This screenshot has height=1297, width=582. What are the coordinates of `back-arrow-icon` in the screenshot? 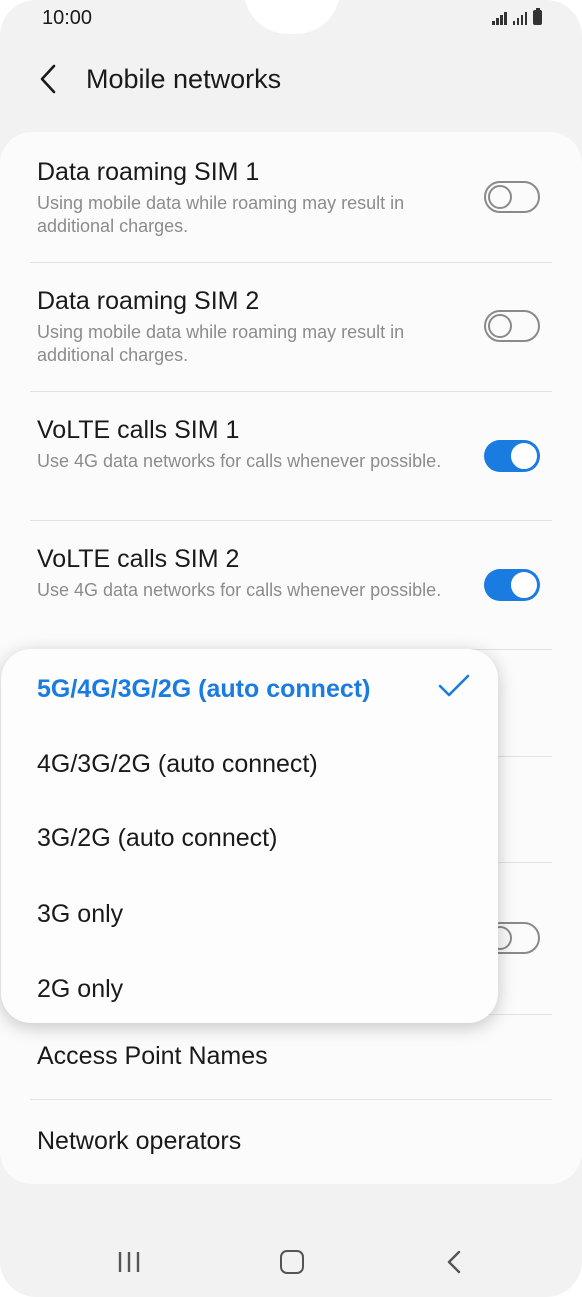 It's located at (49, 79).